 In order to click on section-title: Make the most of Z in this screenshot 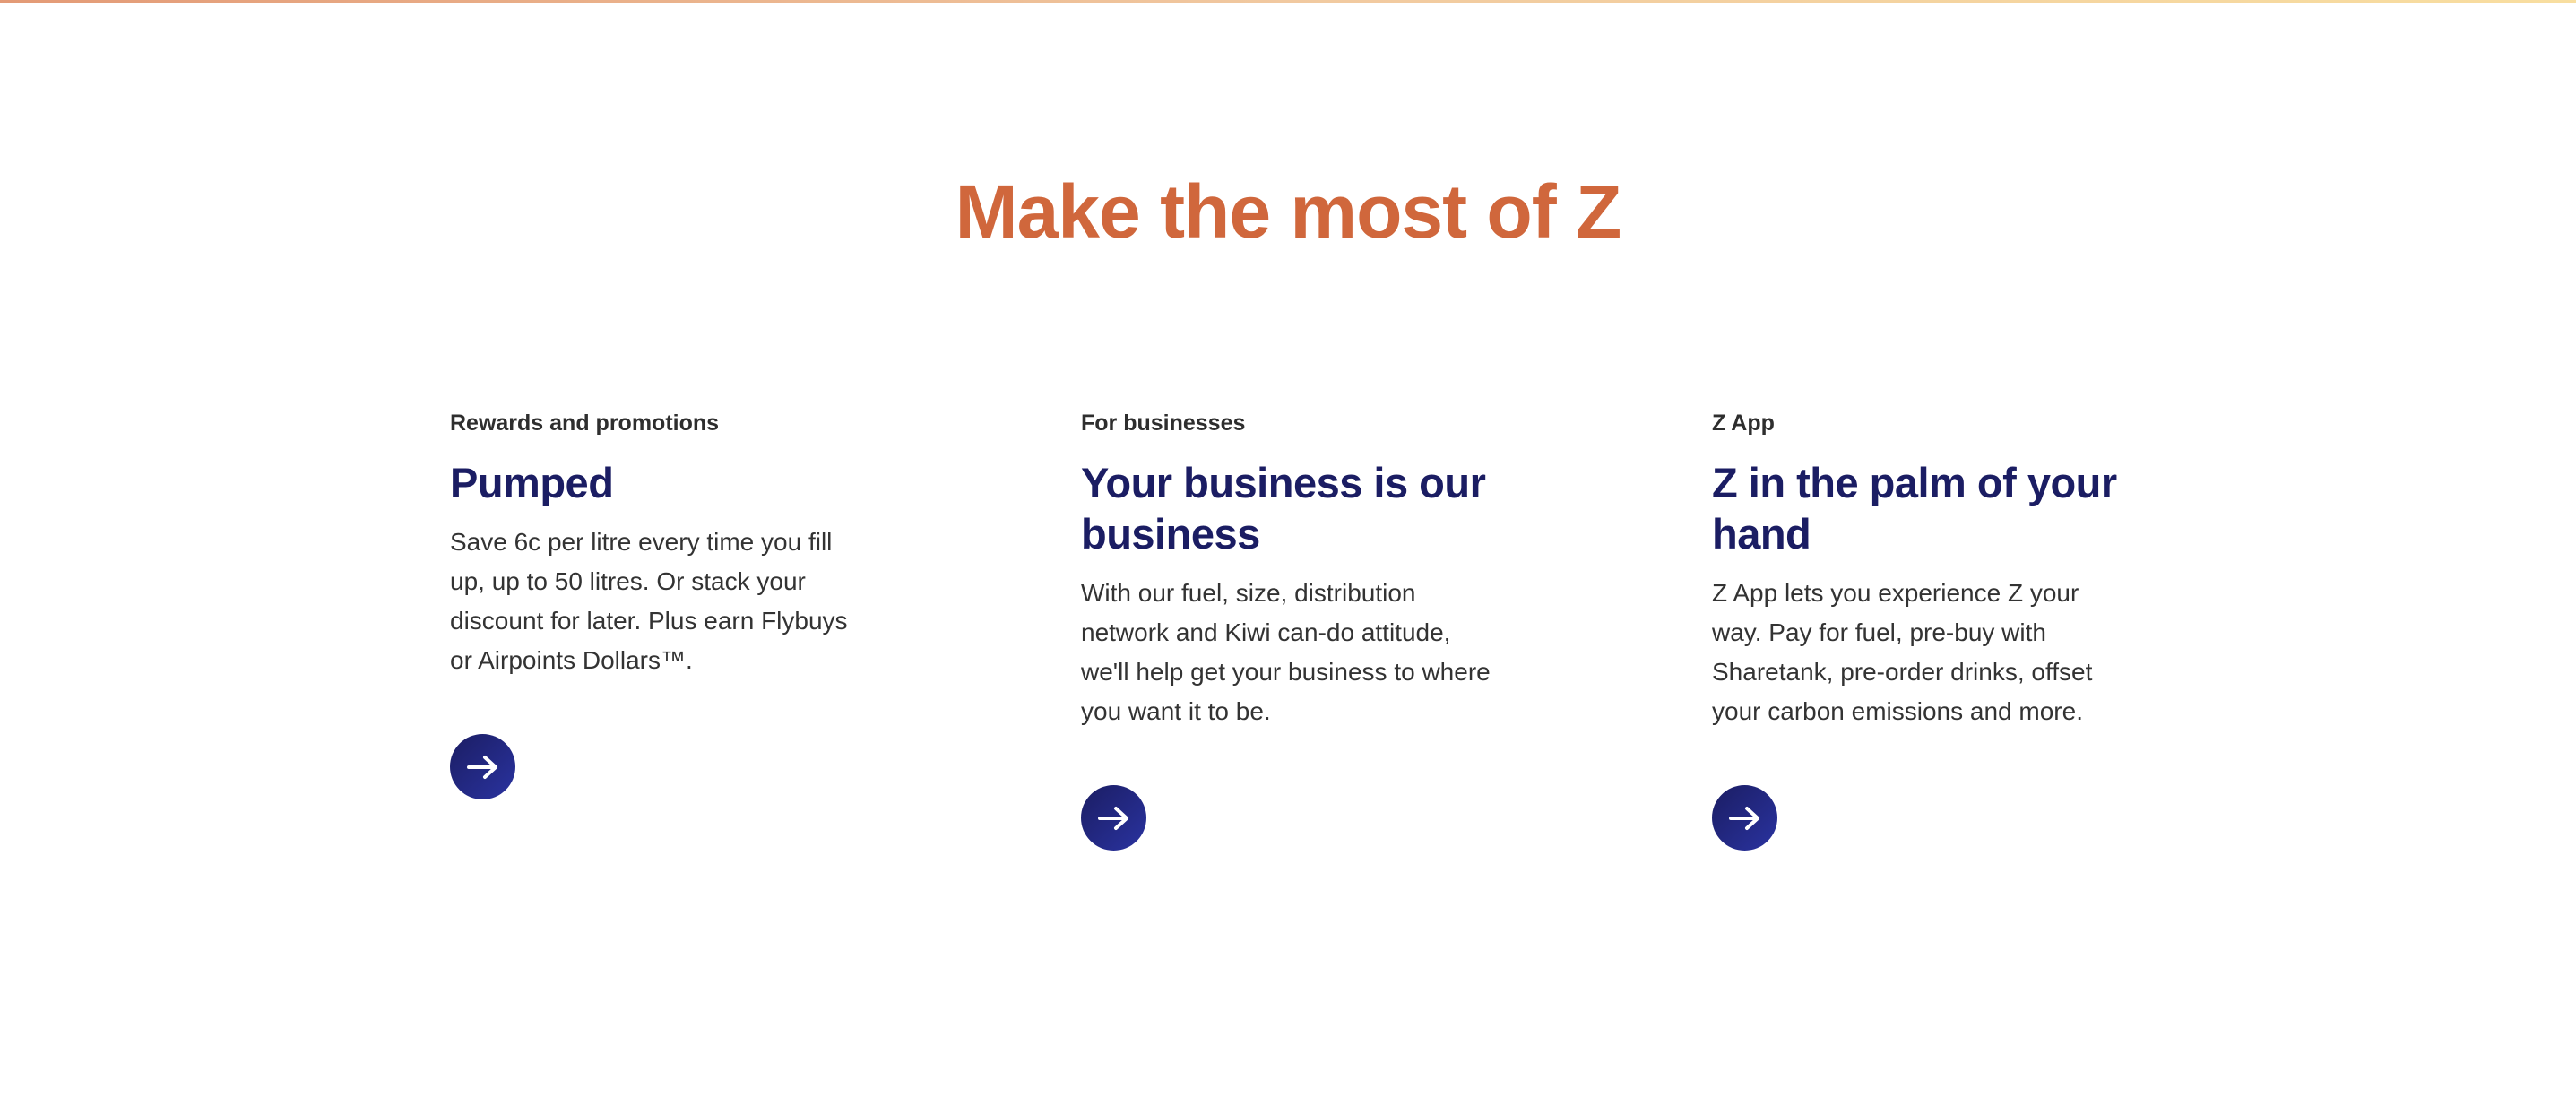, I will do `click(1288, 211)`.